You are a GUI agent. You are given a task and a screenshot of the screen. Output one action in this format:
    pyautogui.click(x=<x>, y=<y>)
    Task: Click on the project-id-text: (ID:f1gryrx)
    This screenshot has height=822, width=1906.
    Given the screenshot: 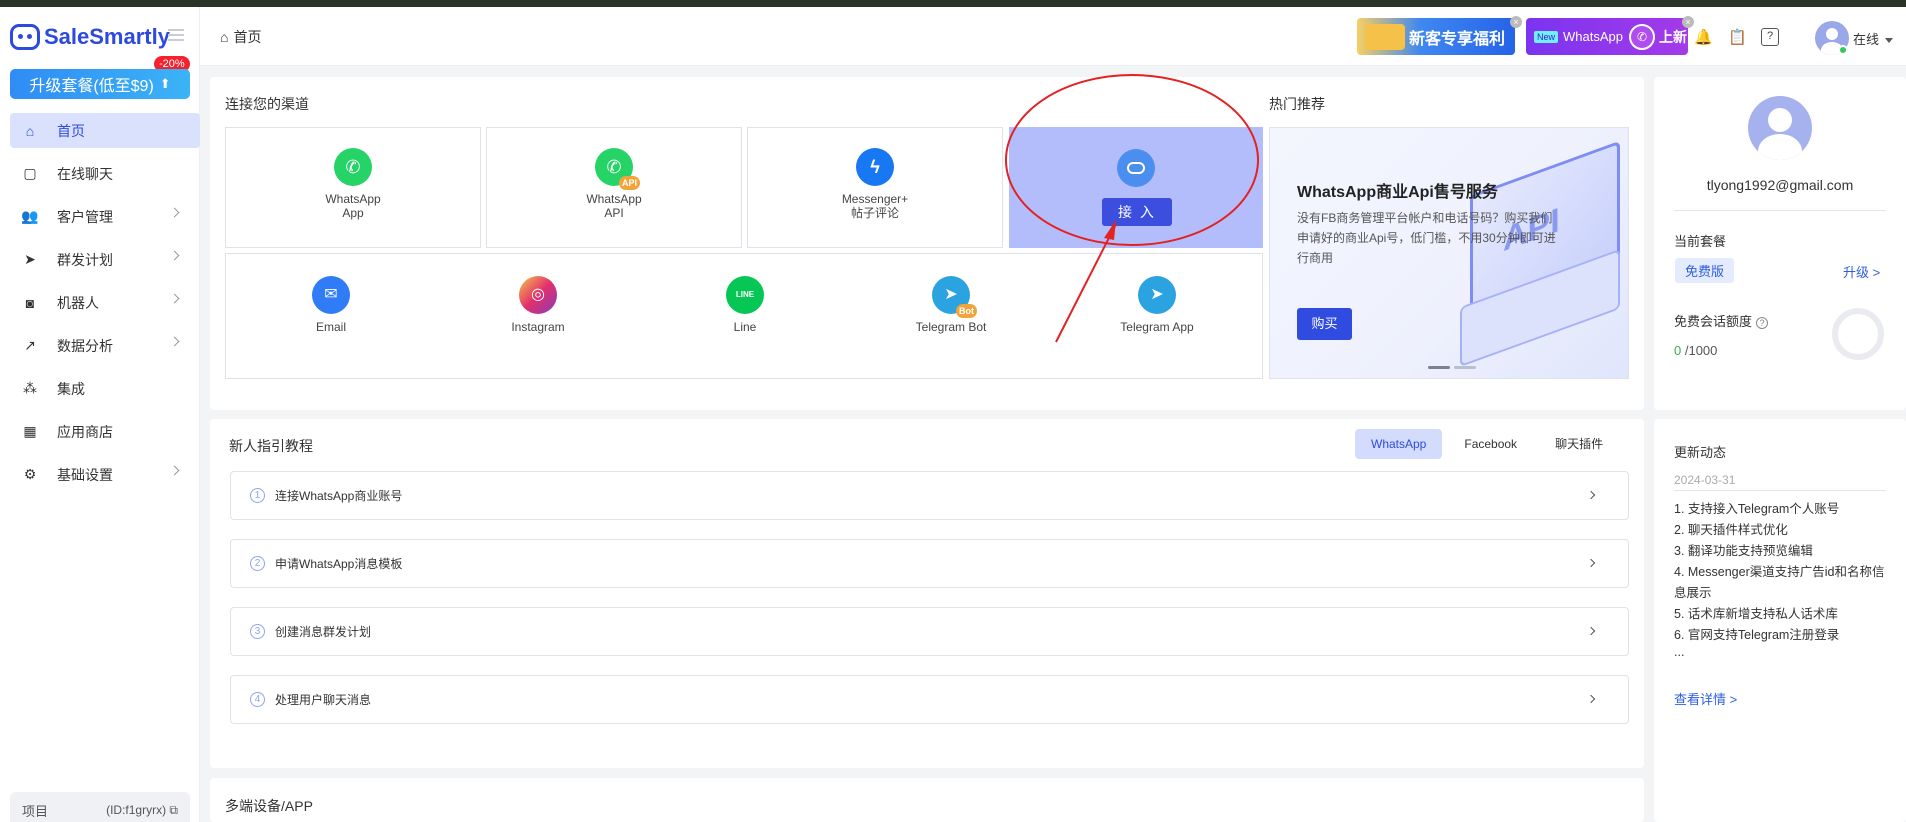 What is the action you would take?
    pyautogui.click(x=136, y=810)
    